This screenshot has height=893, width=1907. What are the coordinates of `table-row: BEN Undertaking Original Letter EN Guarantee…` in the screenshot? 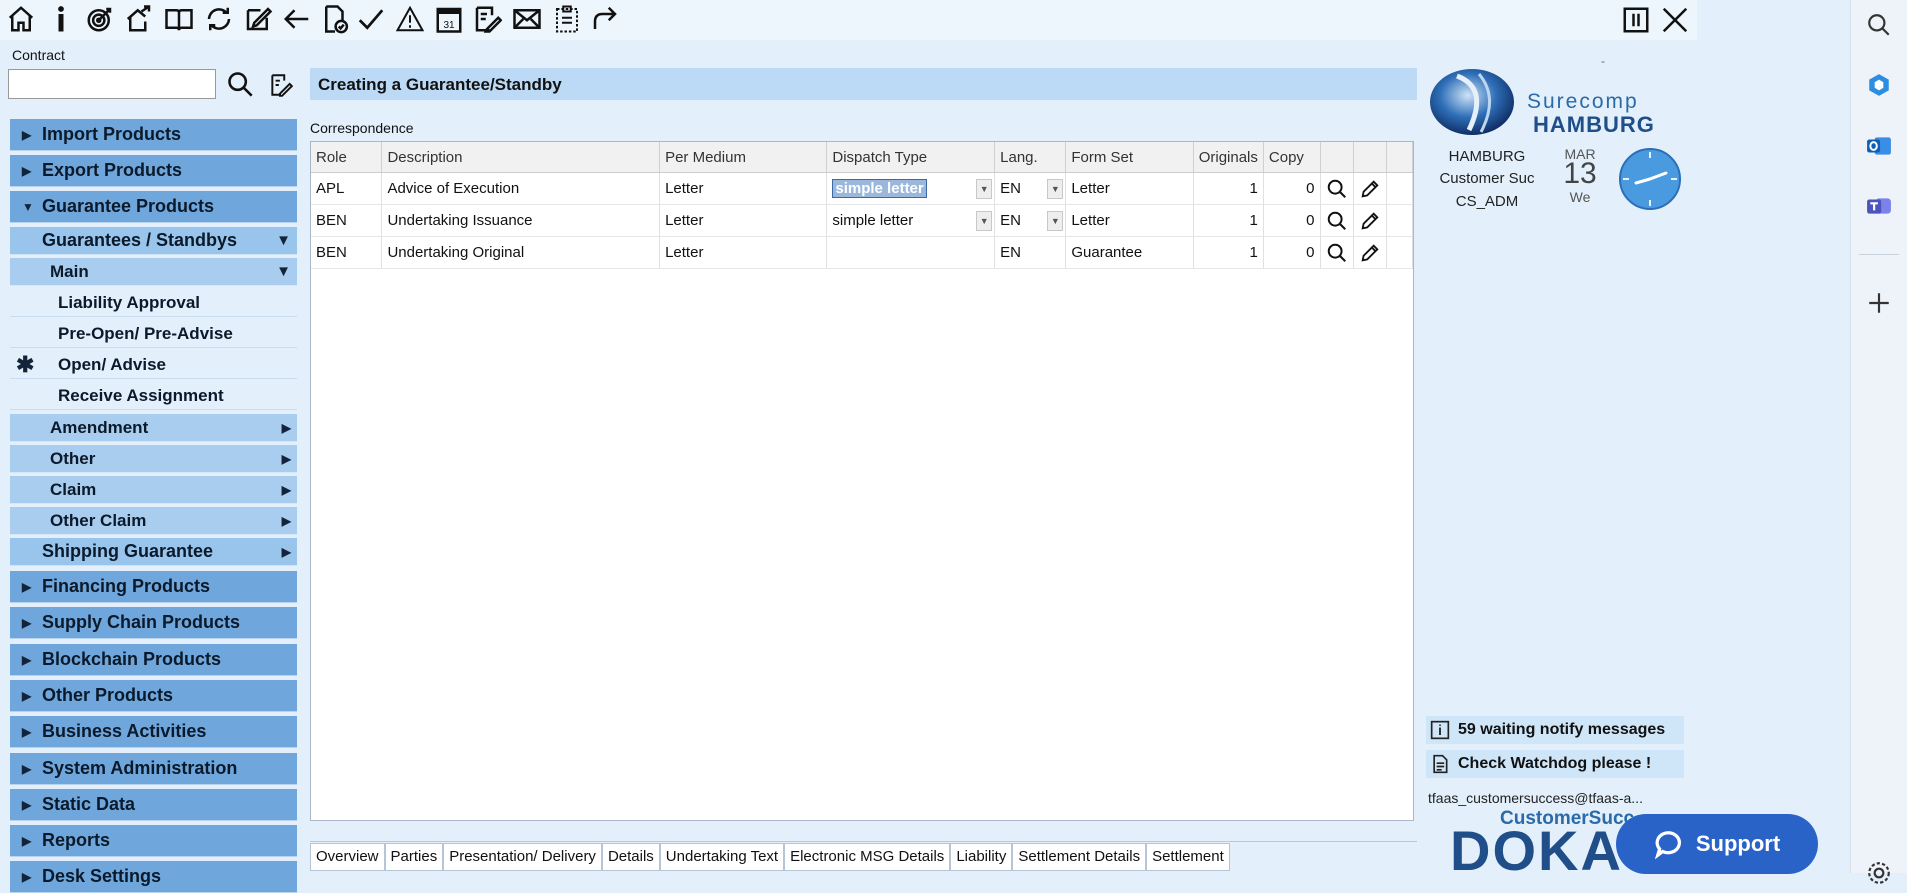 It's located at (862, 252).